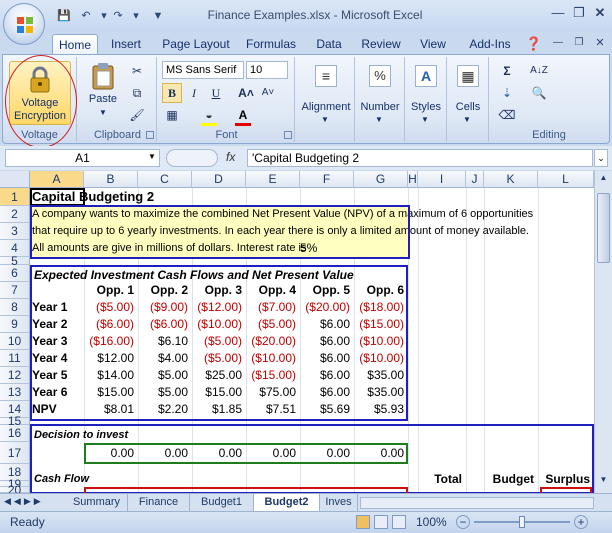 The height and width of the screenshot is (533, 612). Describe the element at coordinates (57, 197) in the screenshot. I see `active-cell` at that location.